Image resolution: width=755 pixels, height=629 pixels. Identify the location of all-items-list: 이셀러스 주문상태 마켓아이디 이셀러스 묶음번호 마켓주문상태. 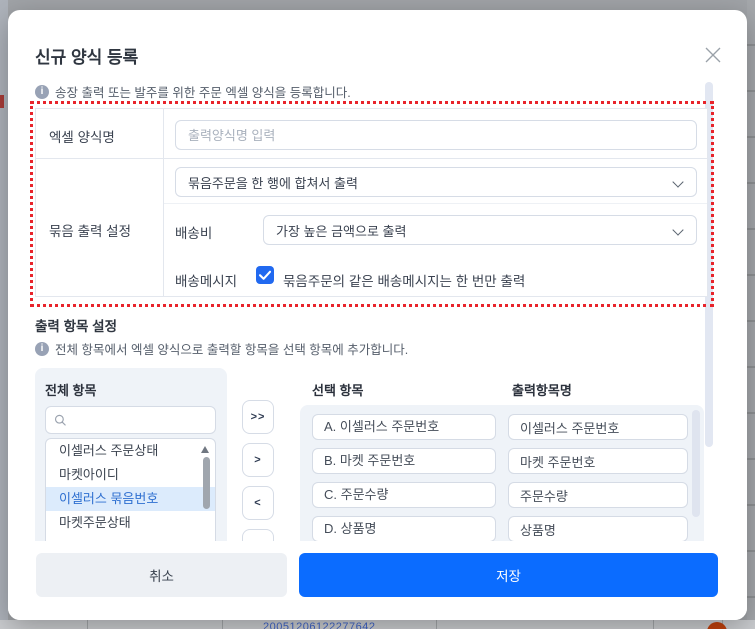
(130, 496).